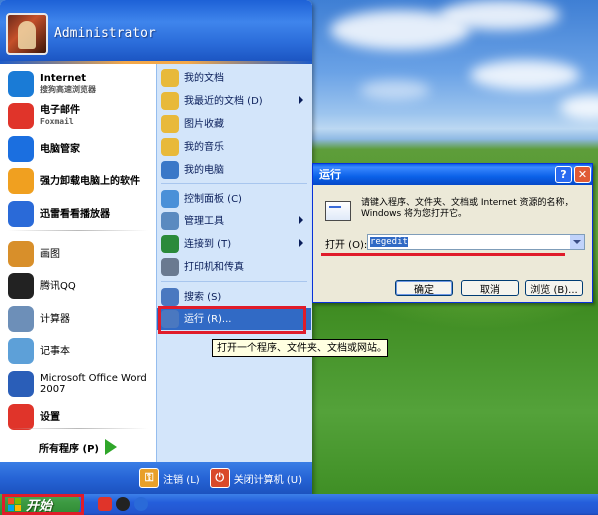  Describe the element at coordinates (57, 121) in the screenshot. I see `pinned-item-subtitle: Foxmail` at that location.